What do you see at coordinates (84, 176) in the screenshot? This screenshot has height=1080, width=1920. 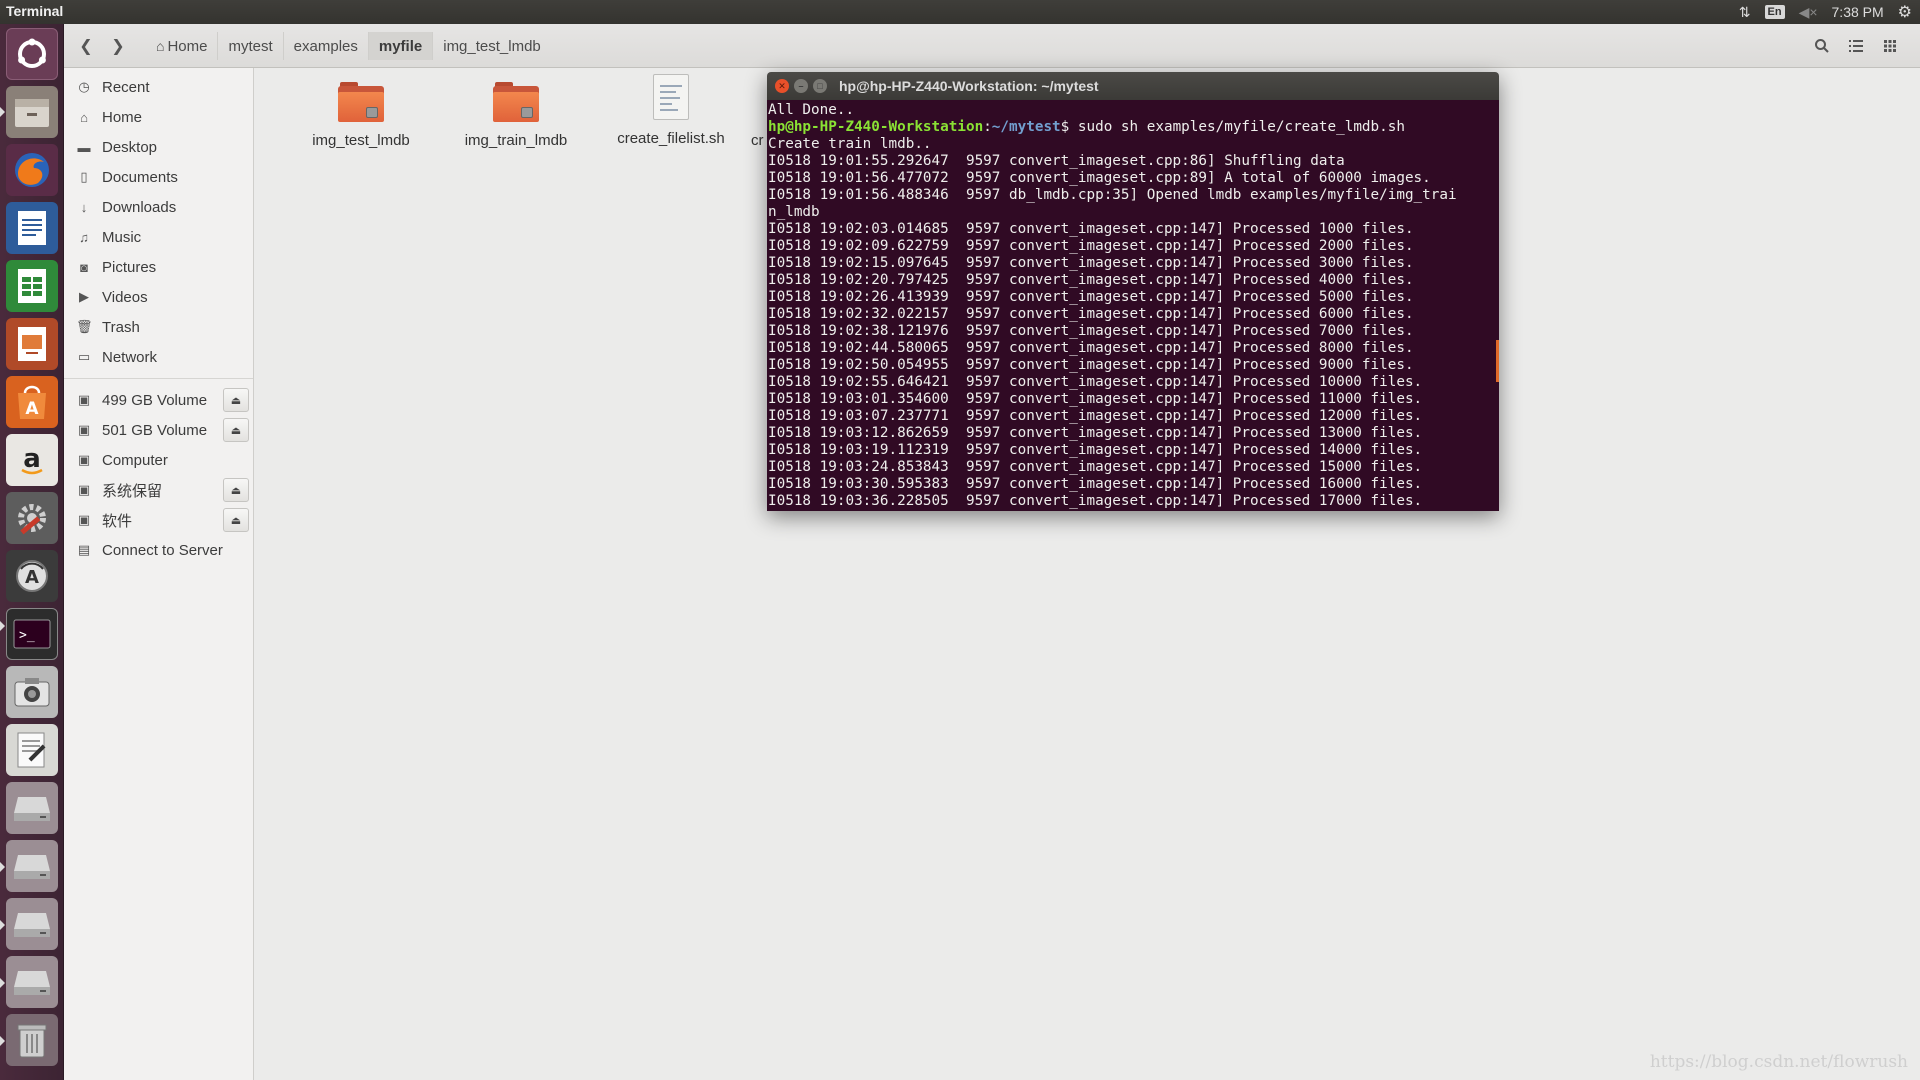 I see `document-icon: ▯` at bounding box center [84, 176].